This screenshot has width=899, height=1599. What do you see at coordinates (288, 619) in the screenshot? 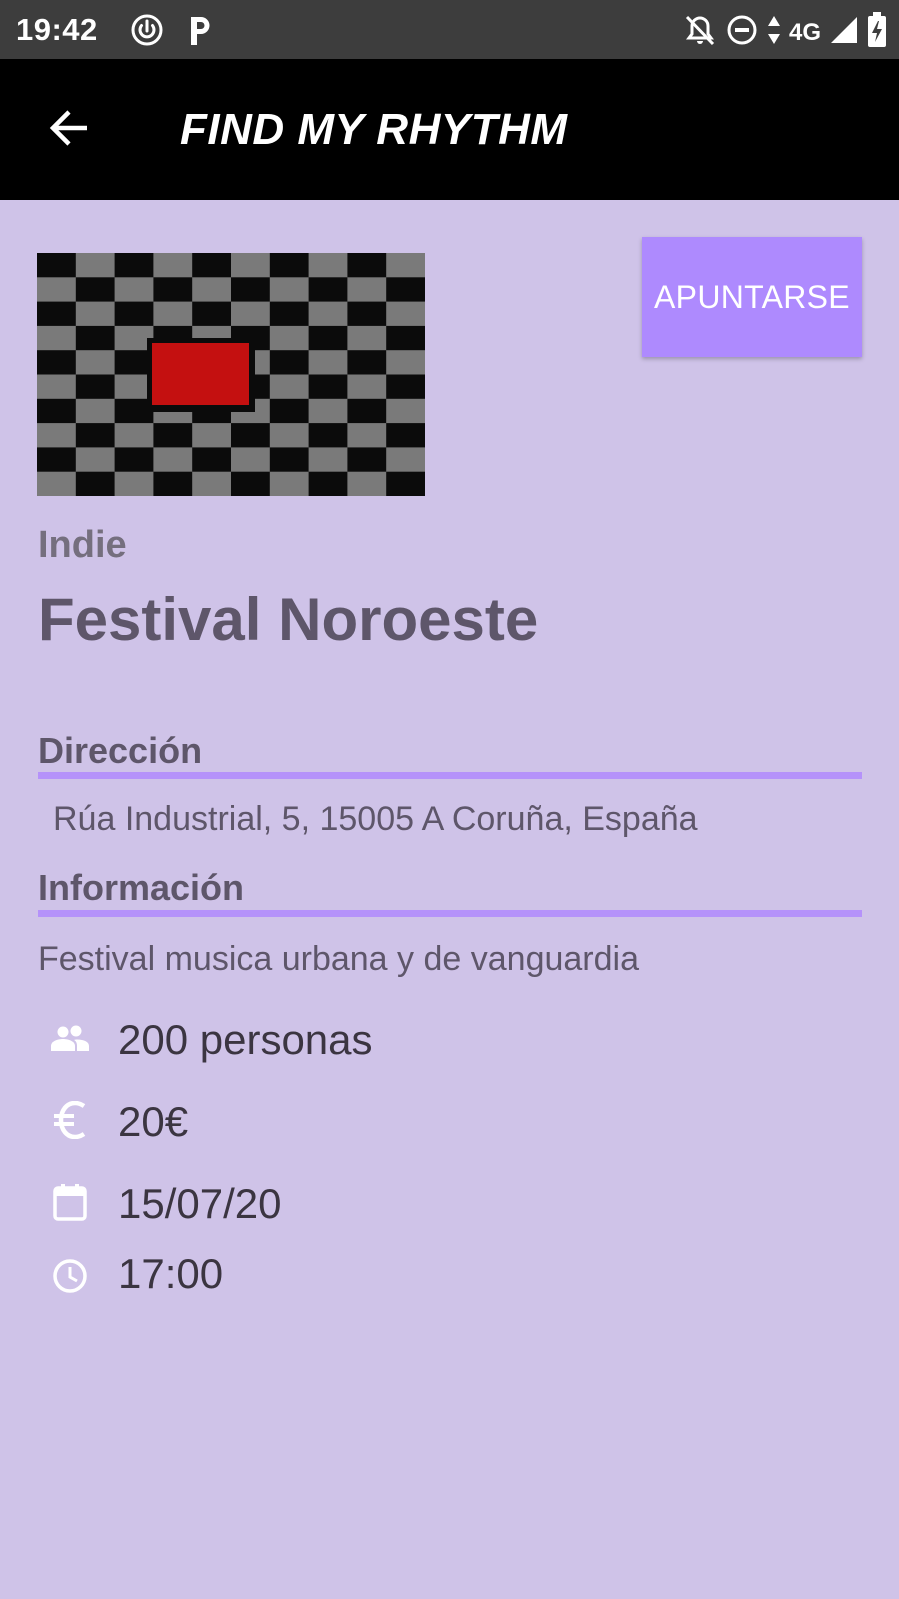
I see `event-title: Festival Noroeste` at bounding box center [288, 619].